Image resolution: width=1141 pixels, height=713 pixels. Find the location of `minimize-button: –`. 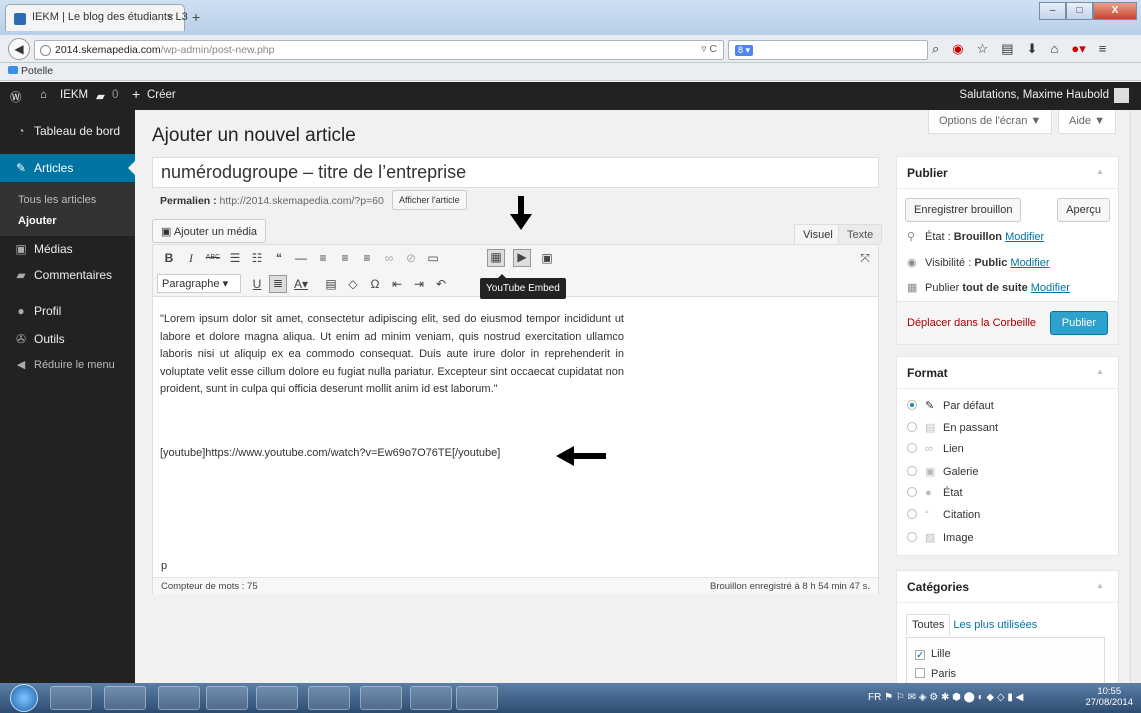

minimize-button: – is located at coordinates (1052, 11).